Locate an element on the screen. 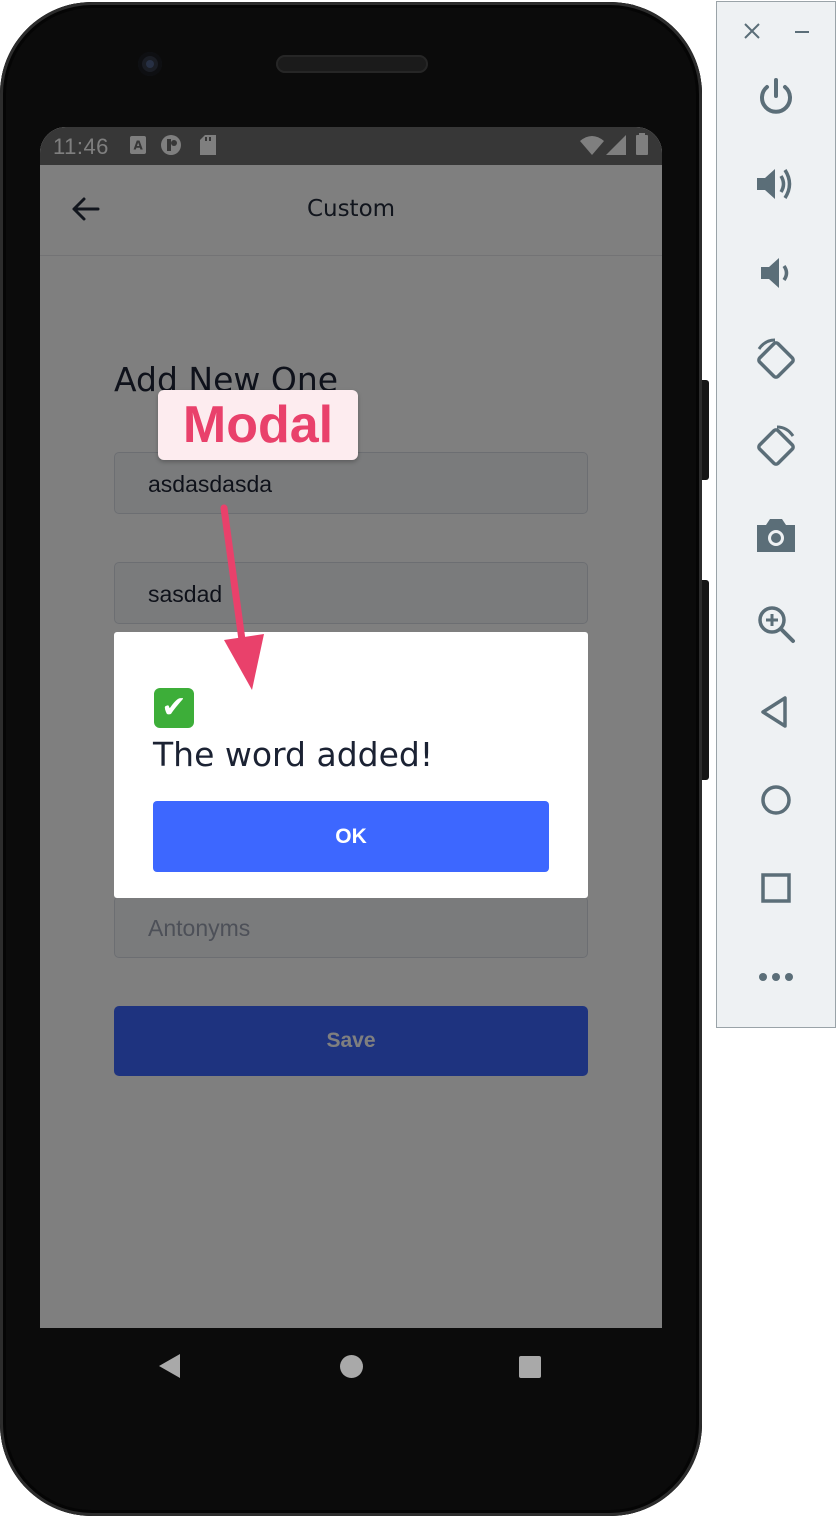 The width and height of the screenshot is (838, 1518). earpiece-speaker is located at coordinates (352, 64).